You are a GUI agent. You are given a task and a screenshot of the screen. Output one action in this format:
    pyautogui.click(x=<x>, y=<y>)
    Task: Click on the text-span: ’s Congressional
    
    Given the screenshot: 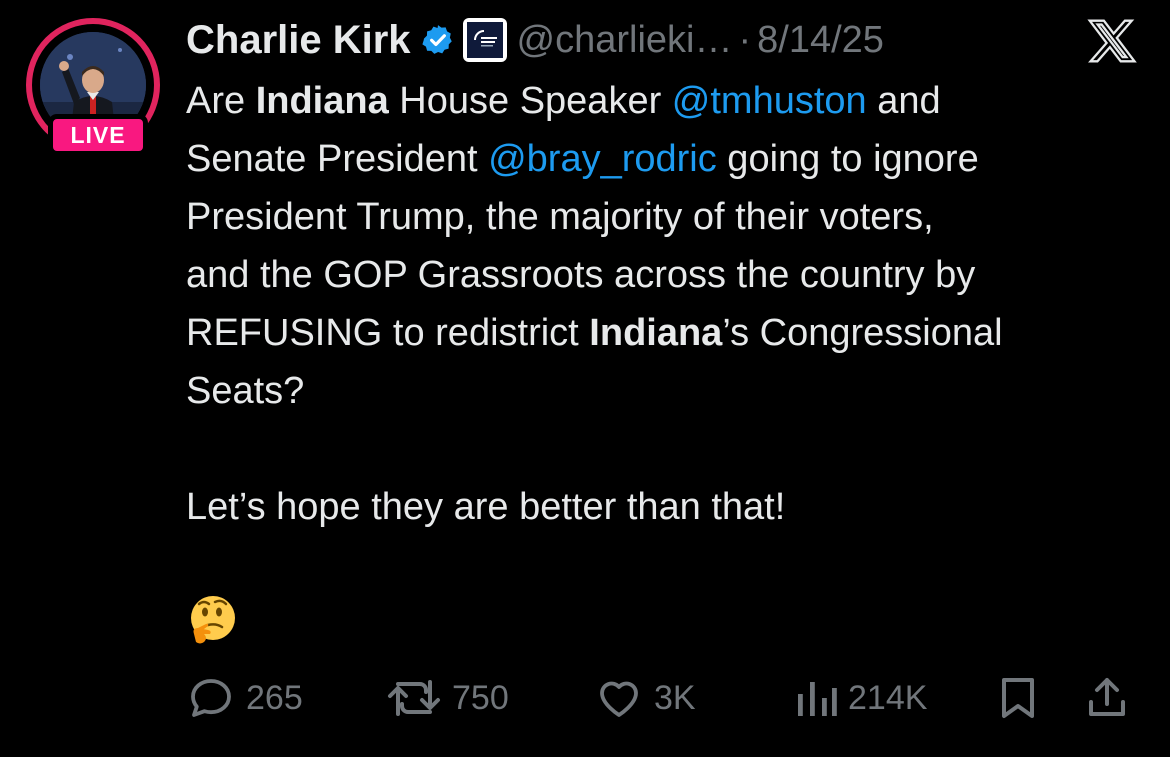 What is the action you would take?
    pyautogui.click(x=862, y=333)
    